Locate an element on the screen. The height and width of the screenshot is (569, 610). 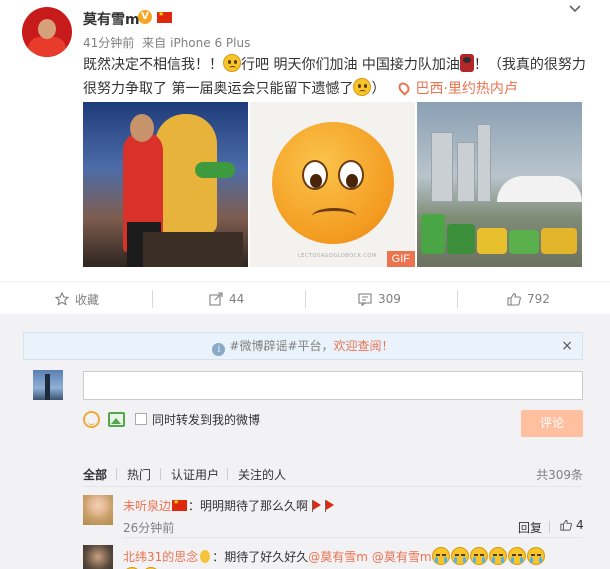
star-outline-icon is located at coordinates (62, 299).